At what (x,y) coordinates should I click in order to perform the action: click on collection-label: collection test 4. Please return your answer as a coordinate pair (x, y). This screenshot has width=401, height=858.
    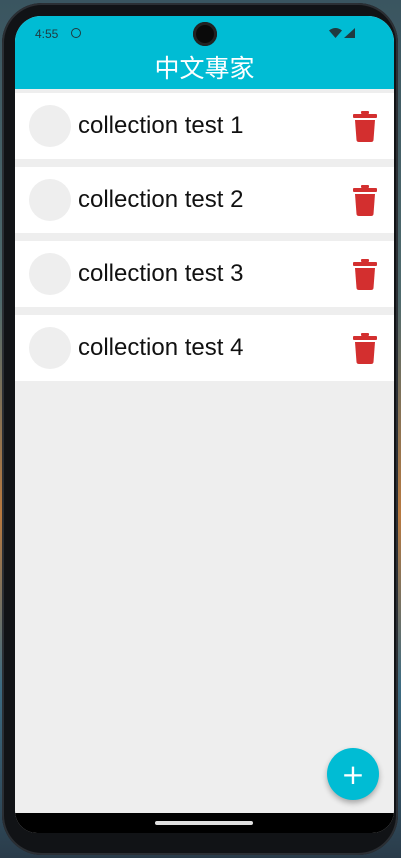
    Looking at the image, I should click on (161, 347).